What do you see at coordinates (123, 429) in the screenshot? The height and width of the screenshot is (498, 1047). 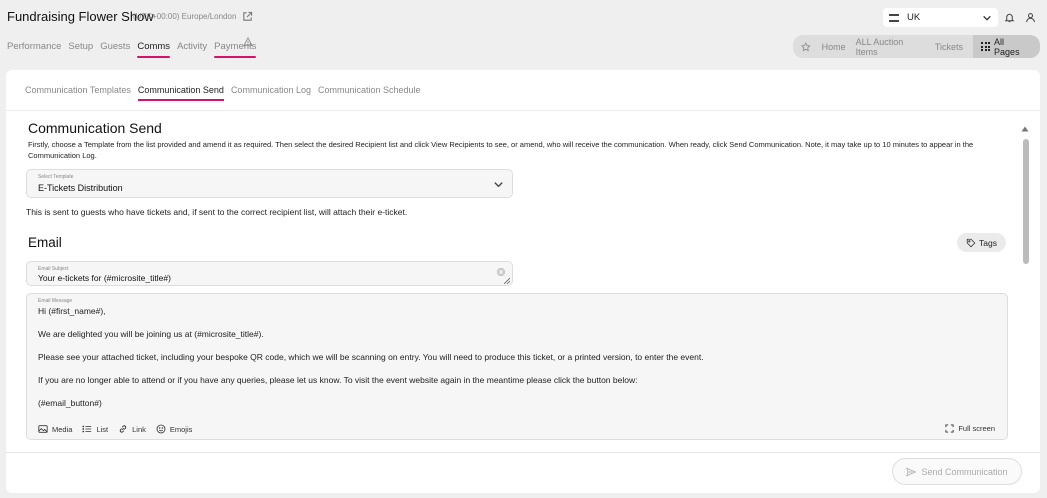 I see `link-icon` at bounding box center [123, 429].